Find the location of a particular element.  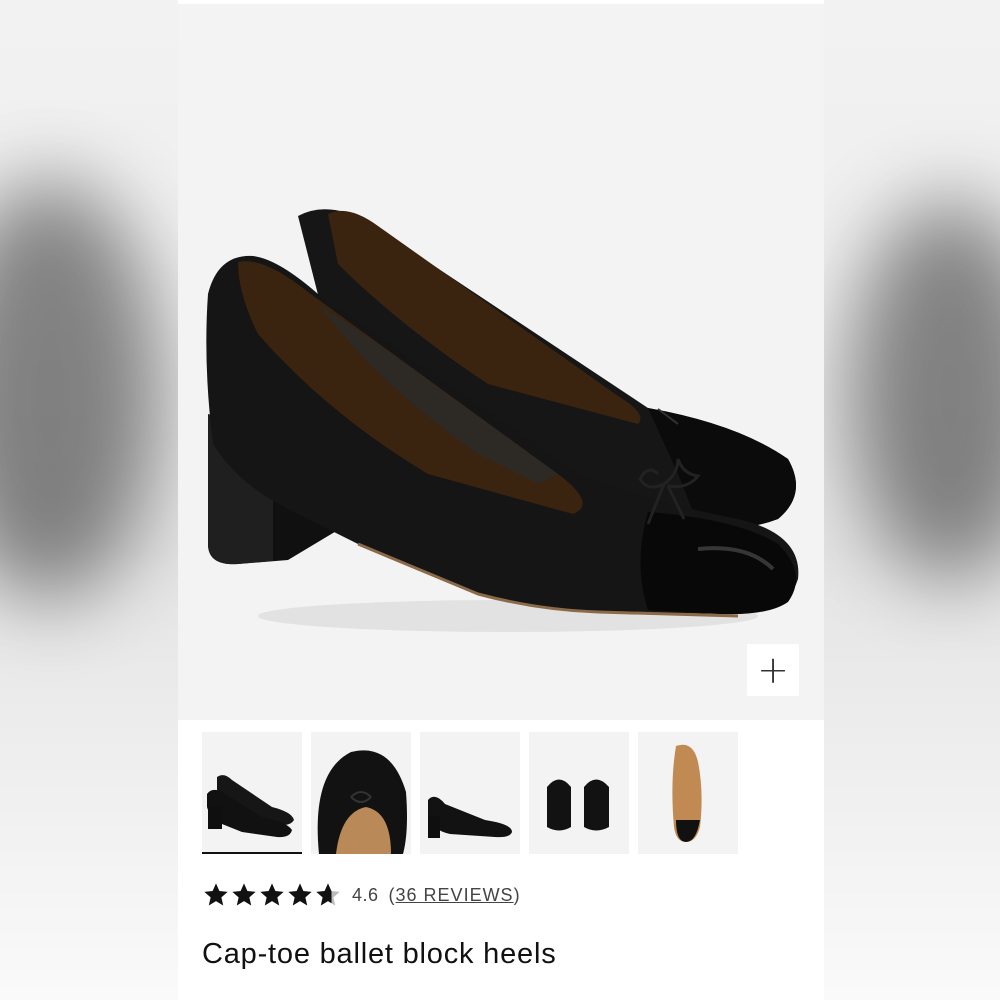

zoom-button: + is located at coordinates (773, 670).